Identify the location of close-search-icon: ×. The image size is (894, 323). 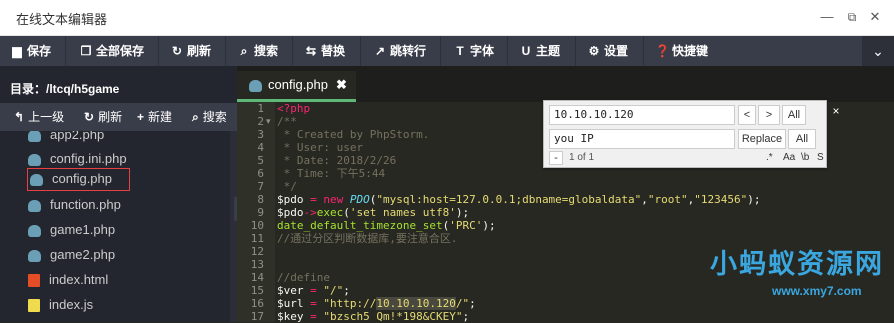
(836, 111).